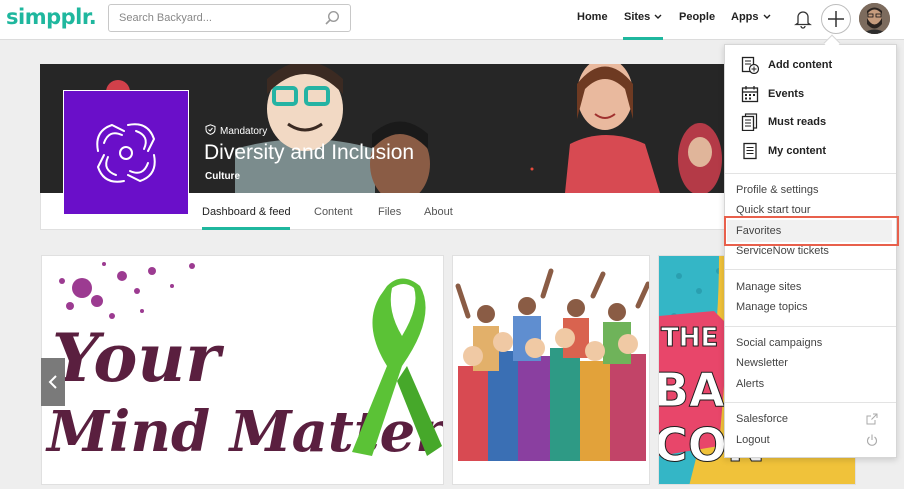 The width and height of the screenshot is (904, 489). Describe the element at coordinates (750, 384) in the screenshot. I see `menu-alerts: Alerts` at that location.